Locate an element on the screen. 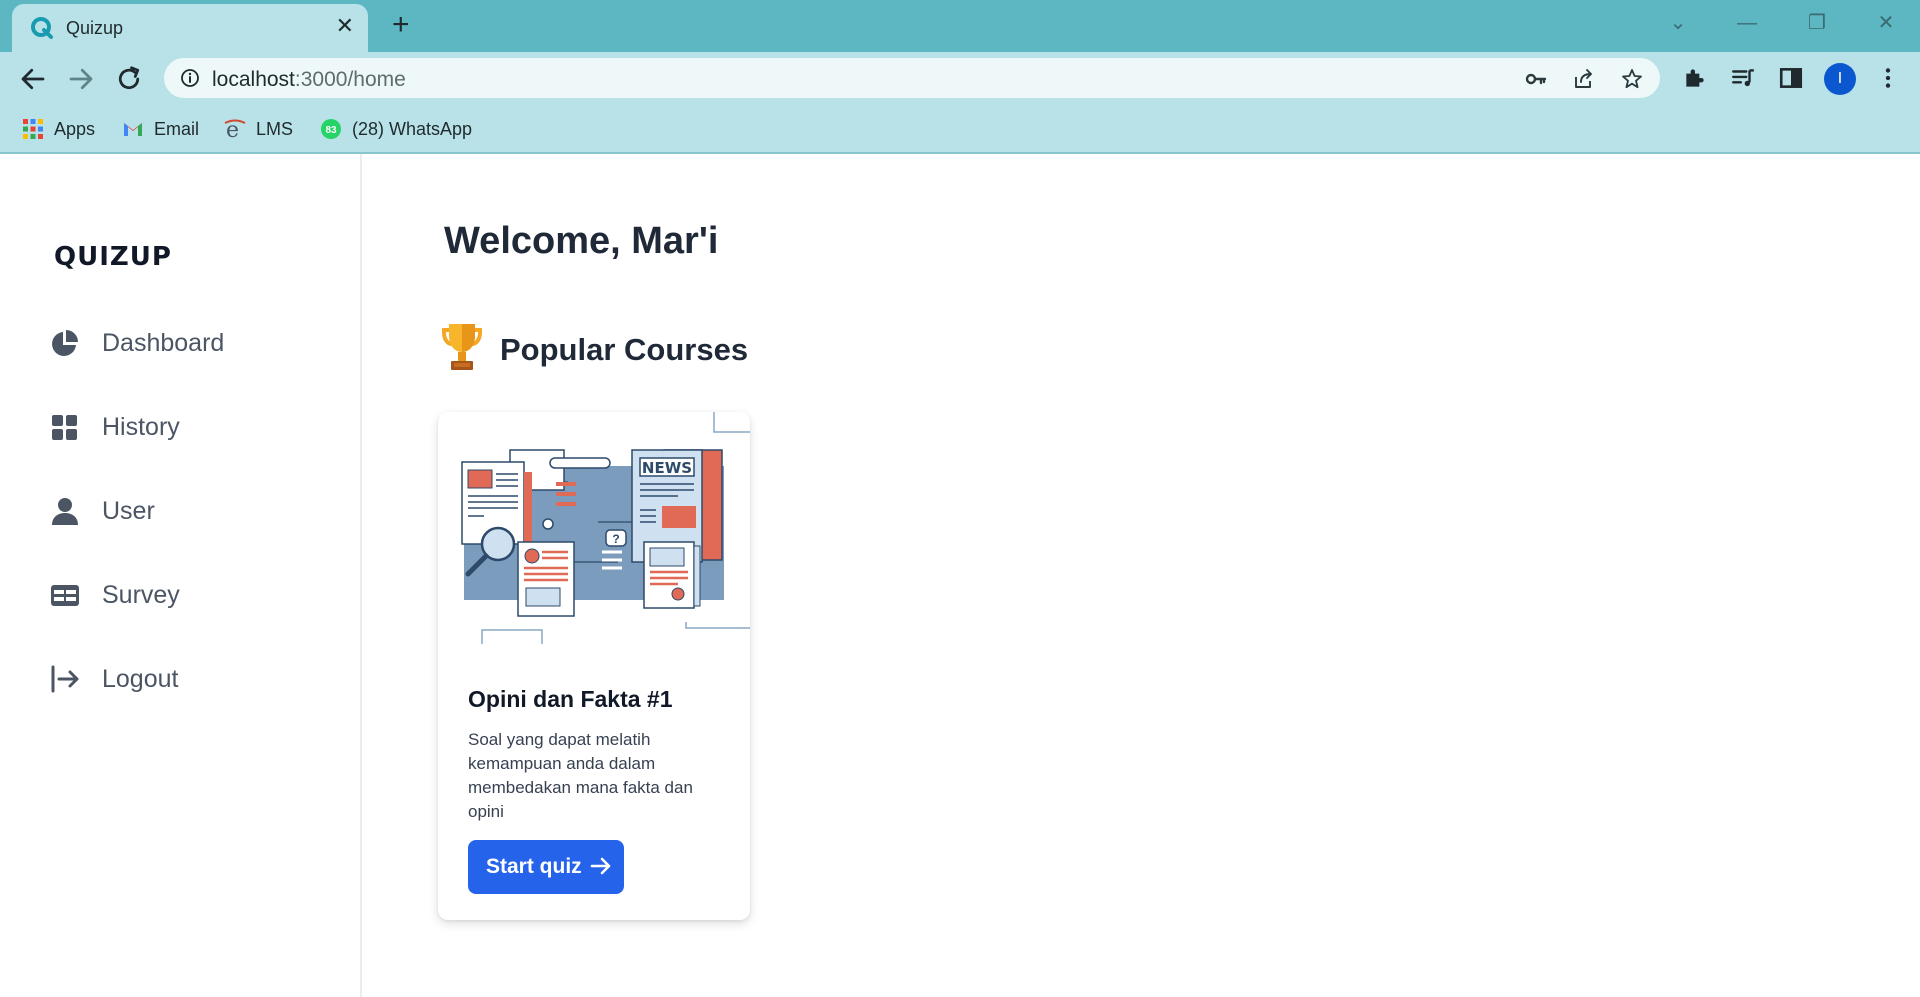 The width and height of the screenshot is (1920, 997). sidebar-item-label: Survey is located at coordinates (141, 595).